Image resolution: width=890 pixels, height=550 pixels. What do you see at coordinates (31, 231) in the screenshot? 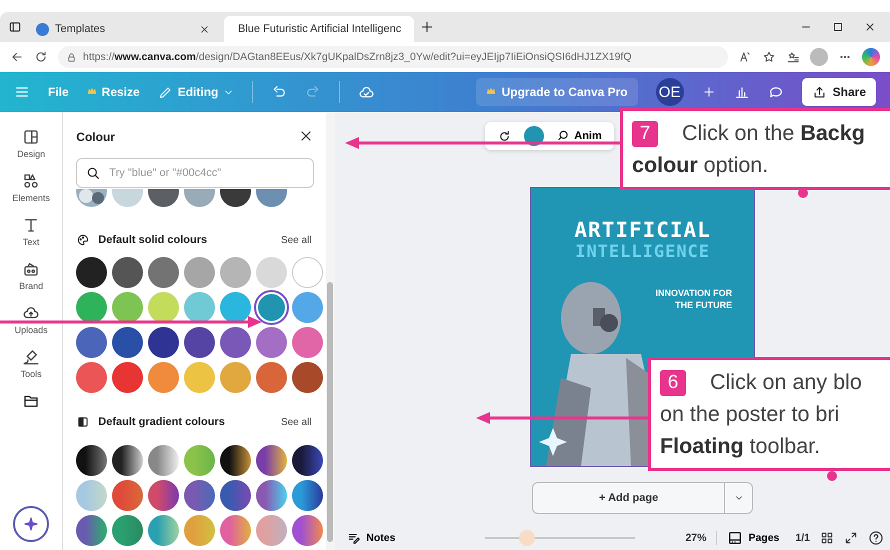
I see `sidebar-item: Text` at bounding box center [31, 231].